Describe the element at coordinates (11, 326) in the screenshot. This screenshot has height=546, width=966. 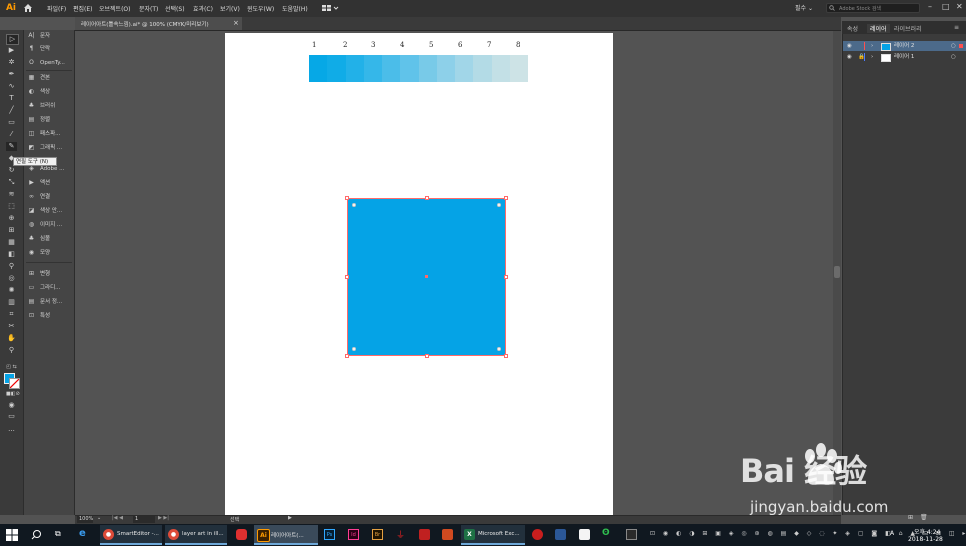
I see `slice-tool-icon: ✂` at that location.